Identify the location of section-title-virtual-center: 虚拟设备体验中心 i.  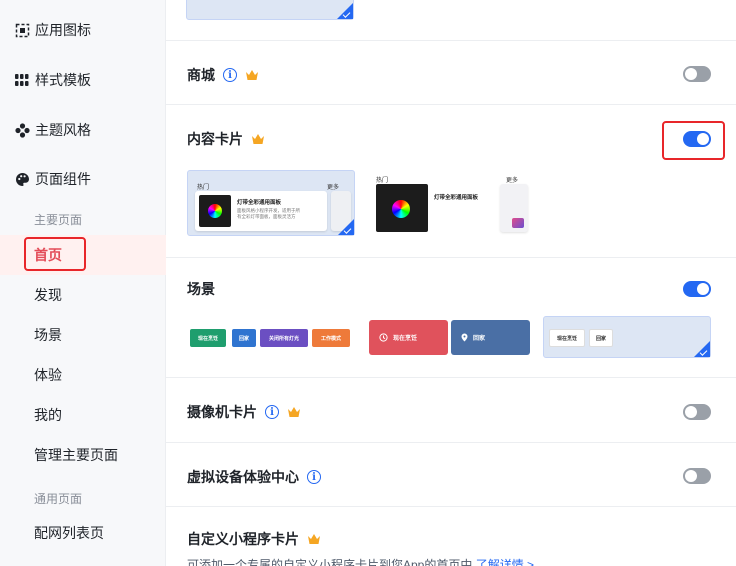
(254, 477).